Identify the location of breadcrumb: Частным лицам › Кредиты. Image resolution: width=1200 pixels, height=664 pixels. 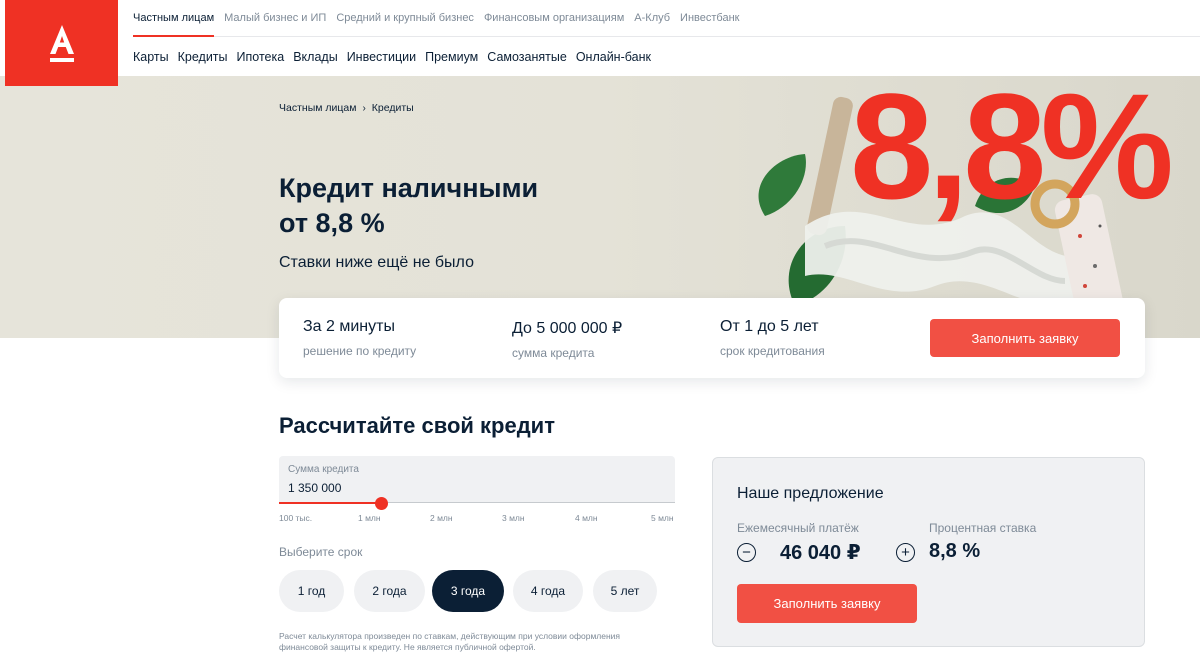
(346, 108).